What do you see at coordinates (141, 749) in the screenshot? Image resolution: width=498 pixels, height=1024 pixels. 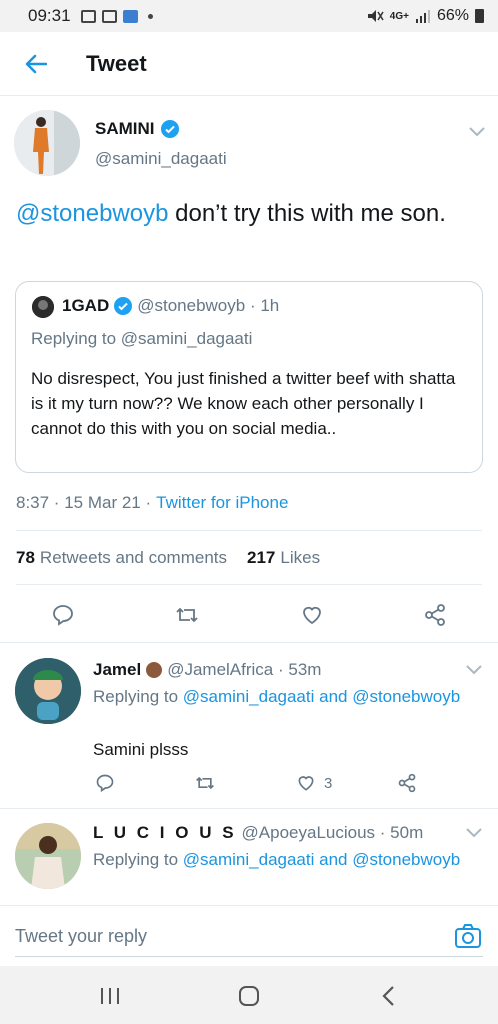 I see `reply-text: Samini plsss` at bounding box center [141, 749].